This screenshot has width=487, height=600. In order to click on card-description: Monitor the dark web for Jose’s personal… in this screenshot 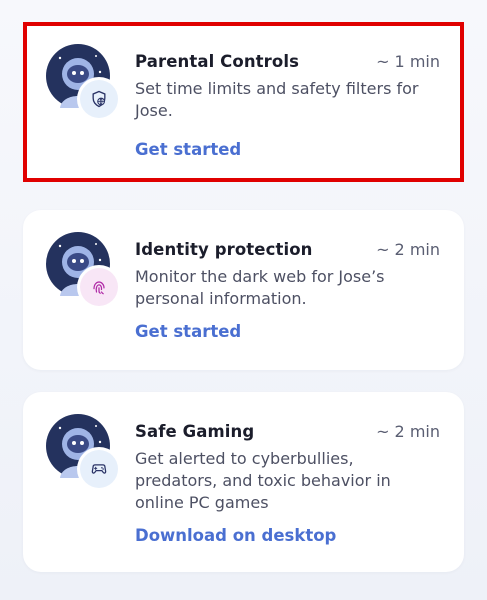, I will do `click(260, 287)`.